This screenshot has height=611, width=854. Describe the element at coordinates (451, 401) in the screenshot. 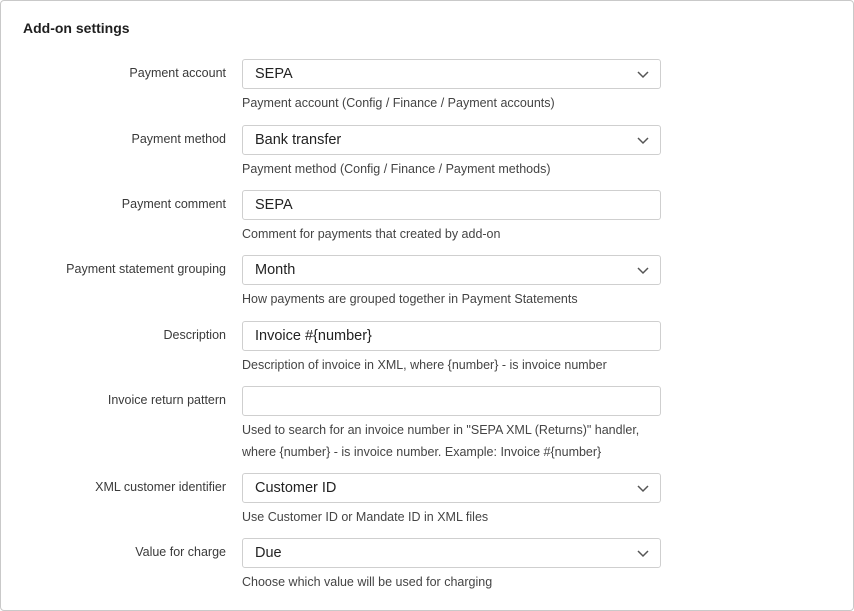

I see `invoice-return-pattern-input` at that location.